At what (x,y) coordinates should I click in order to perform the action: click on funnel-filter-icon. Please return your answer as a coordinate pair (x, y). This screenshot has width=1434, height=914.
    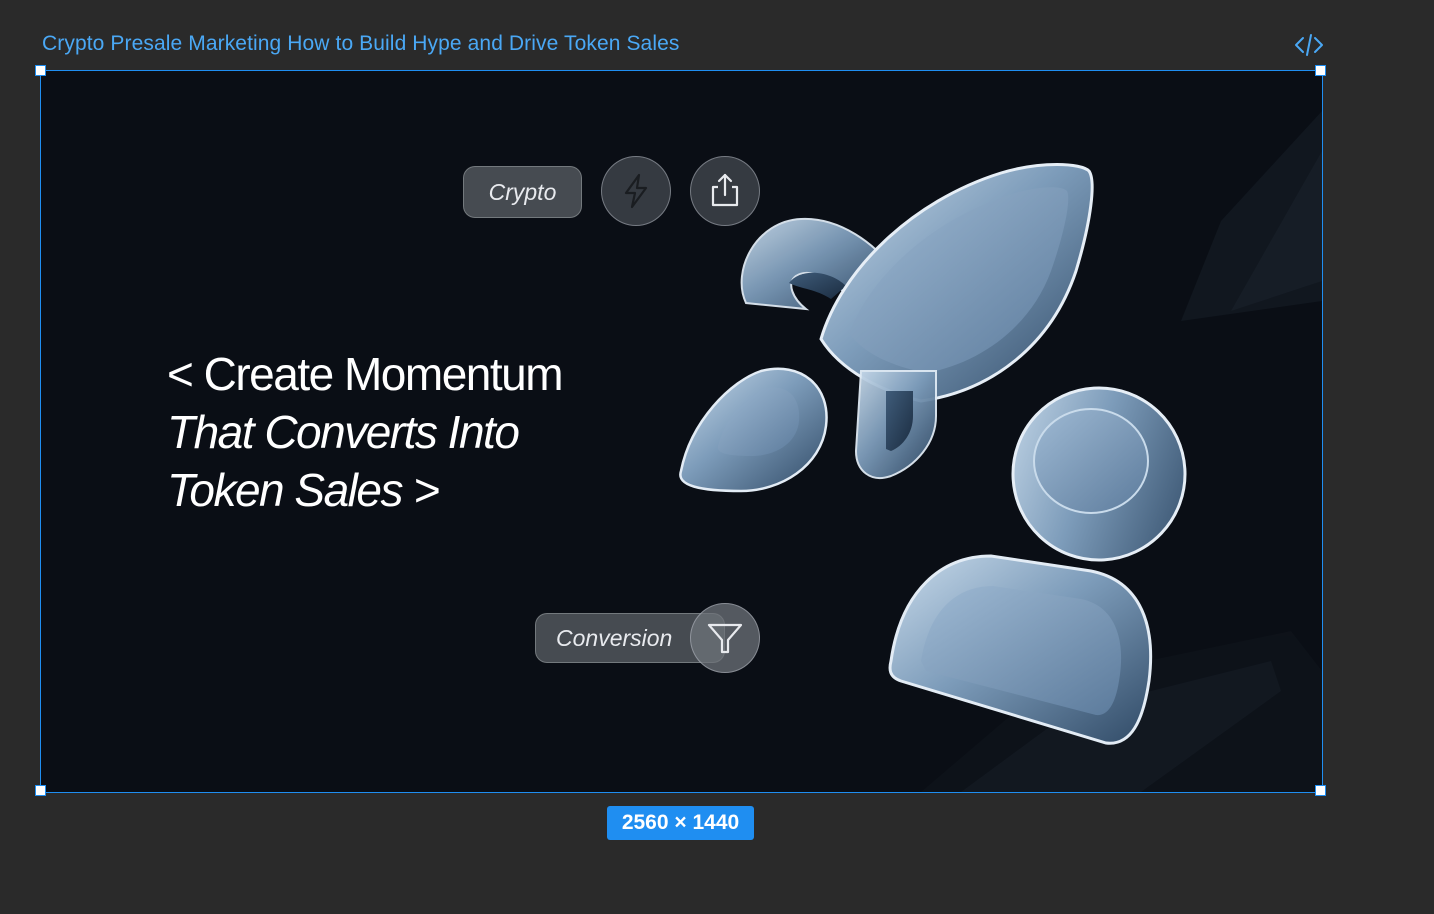
    Looking at the image, I should click on (725, 638).